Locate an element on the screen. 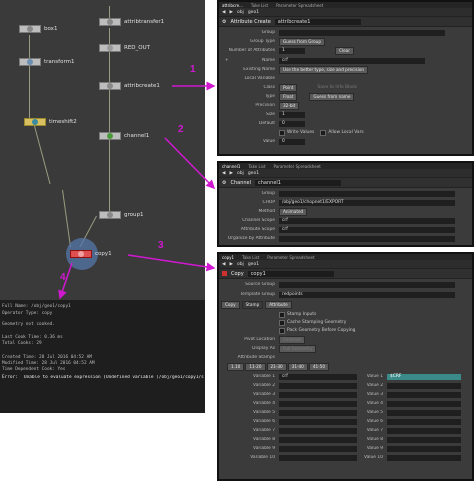  callout-1: 1 is located at coordinates (193, 69).